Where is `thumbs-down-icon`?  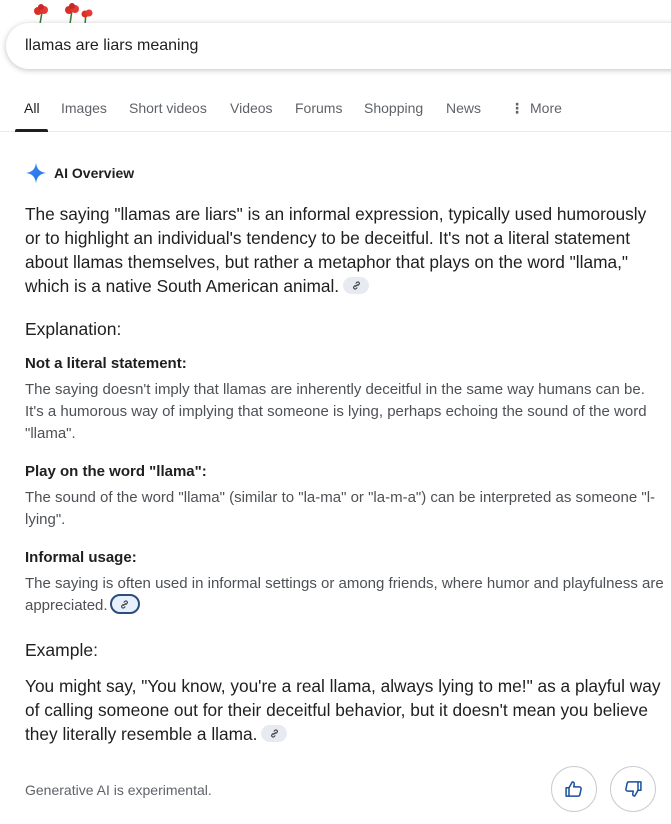 thumbs-down-icon is located at coordinates (633, 789).